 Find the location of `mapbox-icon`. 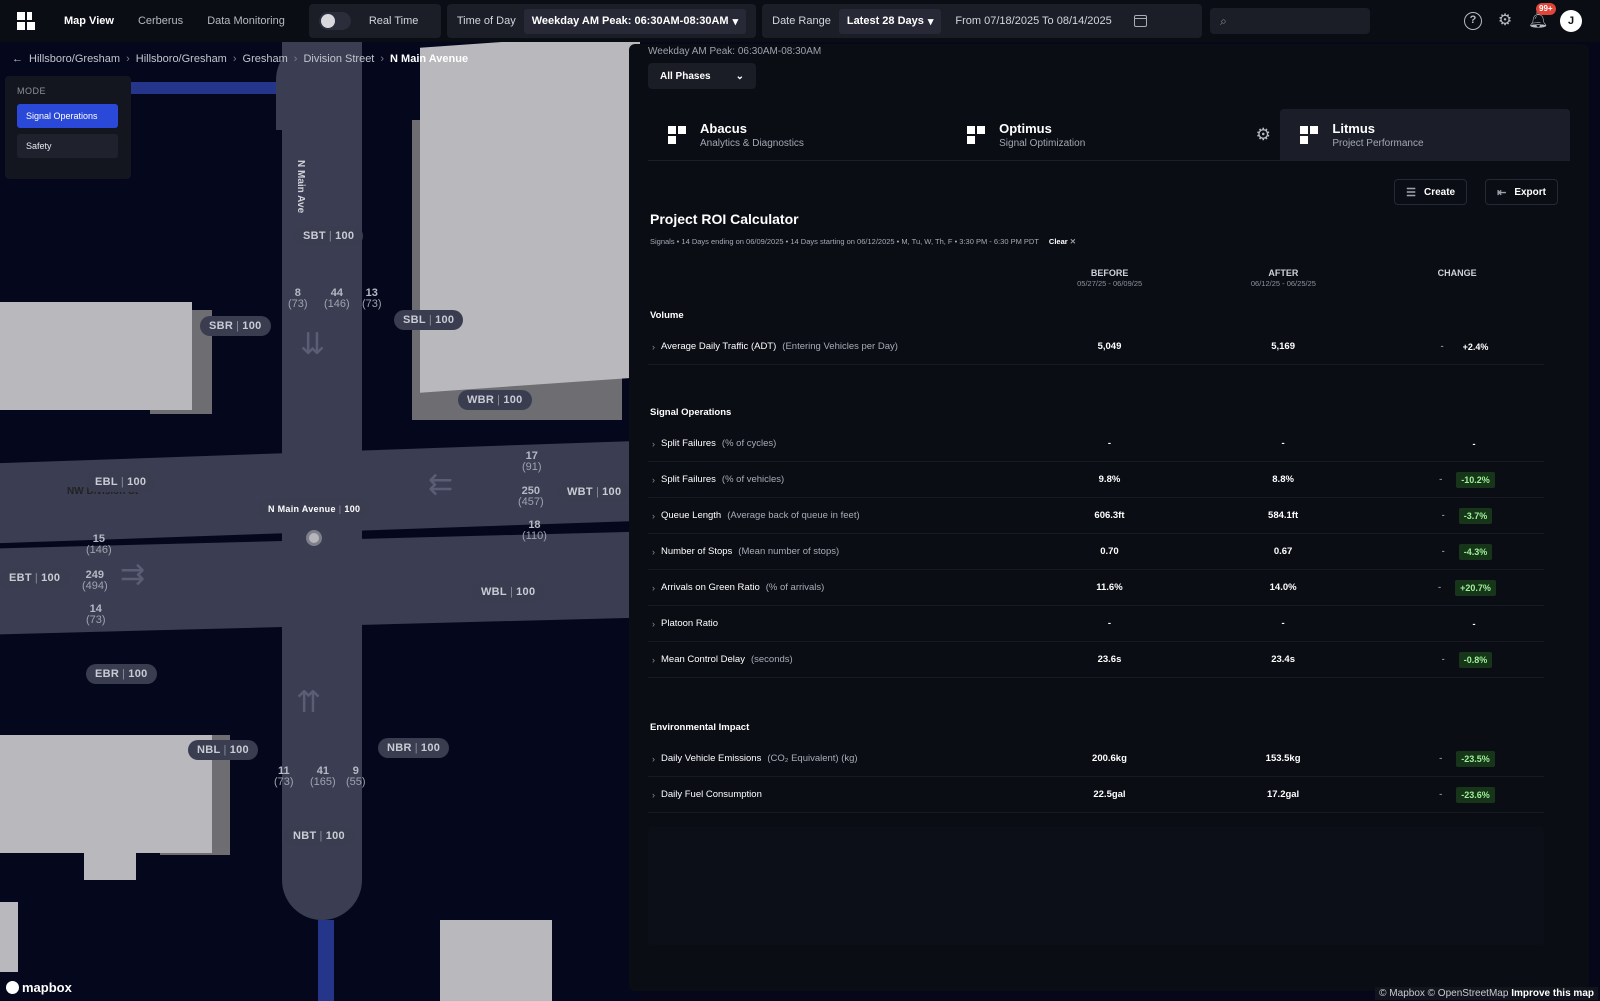

mapbox-icon is located at coordinates (12, 987).